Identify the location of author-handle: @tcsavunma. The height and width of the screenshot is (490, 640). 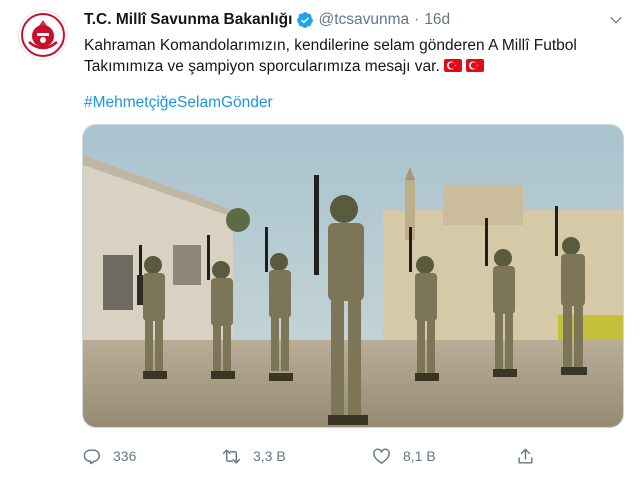
(363, 20).